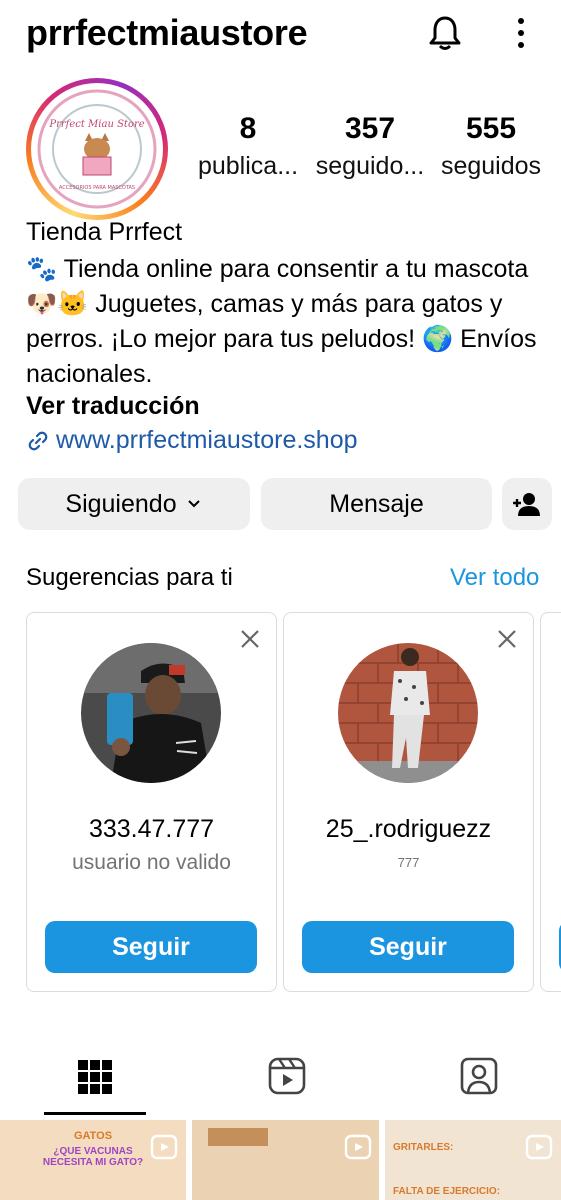 The width and height of the screenshot is (561, 1200). What do you see at coordinates (445, 33) in the screenshot?
I see `notifications-bell-icon` at bounding box center [445, 33].